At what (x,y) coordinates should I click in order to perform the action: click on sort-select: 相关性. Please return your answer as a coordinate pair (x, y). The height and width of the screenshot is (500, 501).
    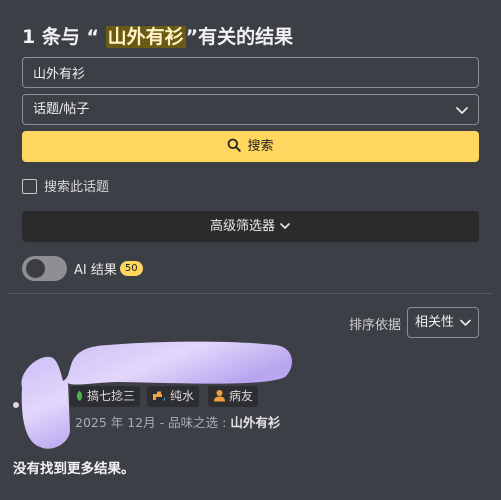
    Looking at the image, I should click on (443, 322).